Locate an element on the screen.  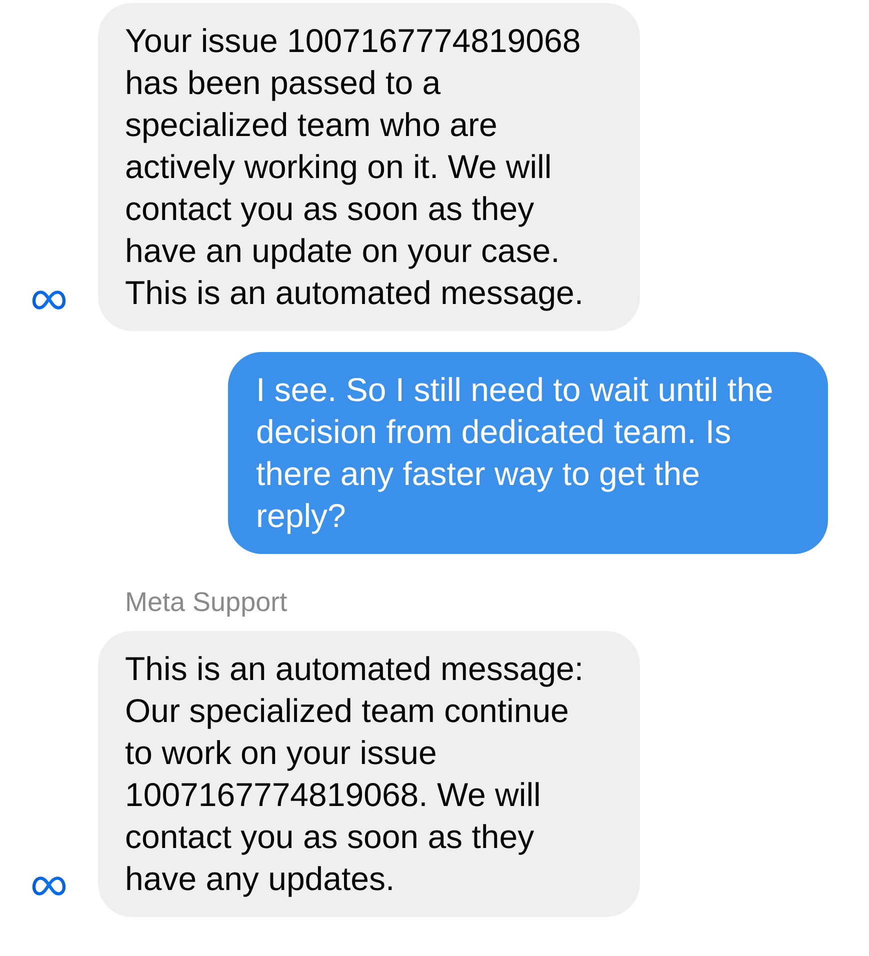
sender-name: Meta Support is located at coordinates (206, 602).